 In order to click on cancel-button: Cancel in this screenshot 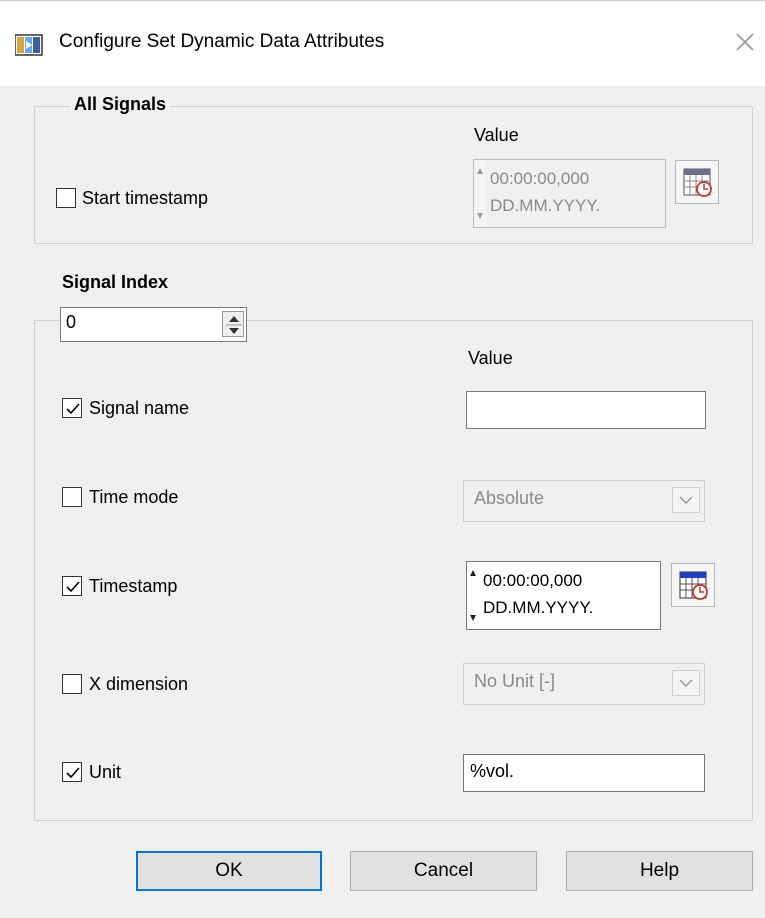, I will do `click(443, 871)`.